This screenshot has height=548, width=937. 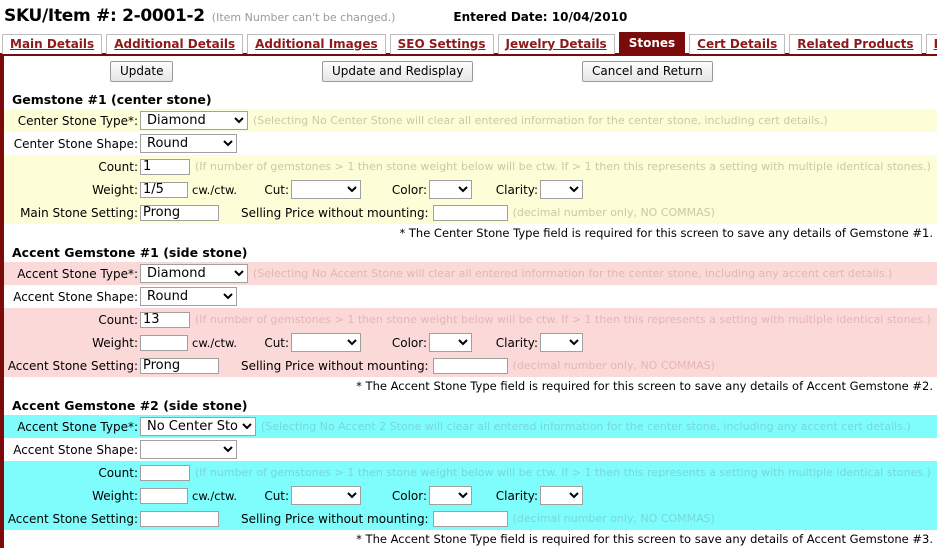 I want to click on accent-gemstone-1-color-label: Color:, so click(x=409, y=342).